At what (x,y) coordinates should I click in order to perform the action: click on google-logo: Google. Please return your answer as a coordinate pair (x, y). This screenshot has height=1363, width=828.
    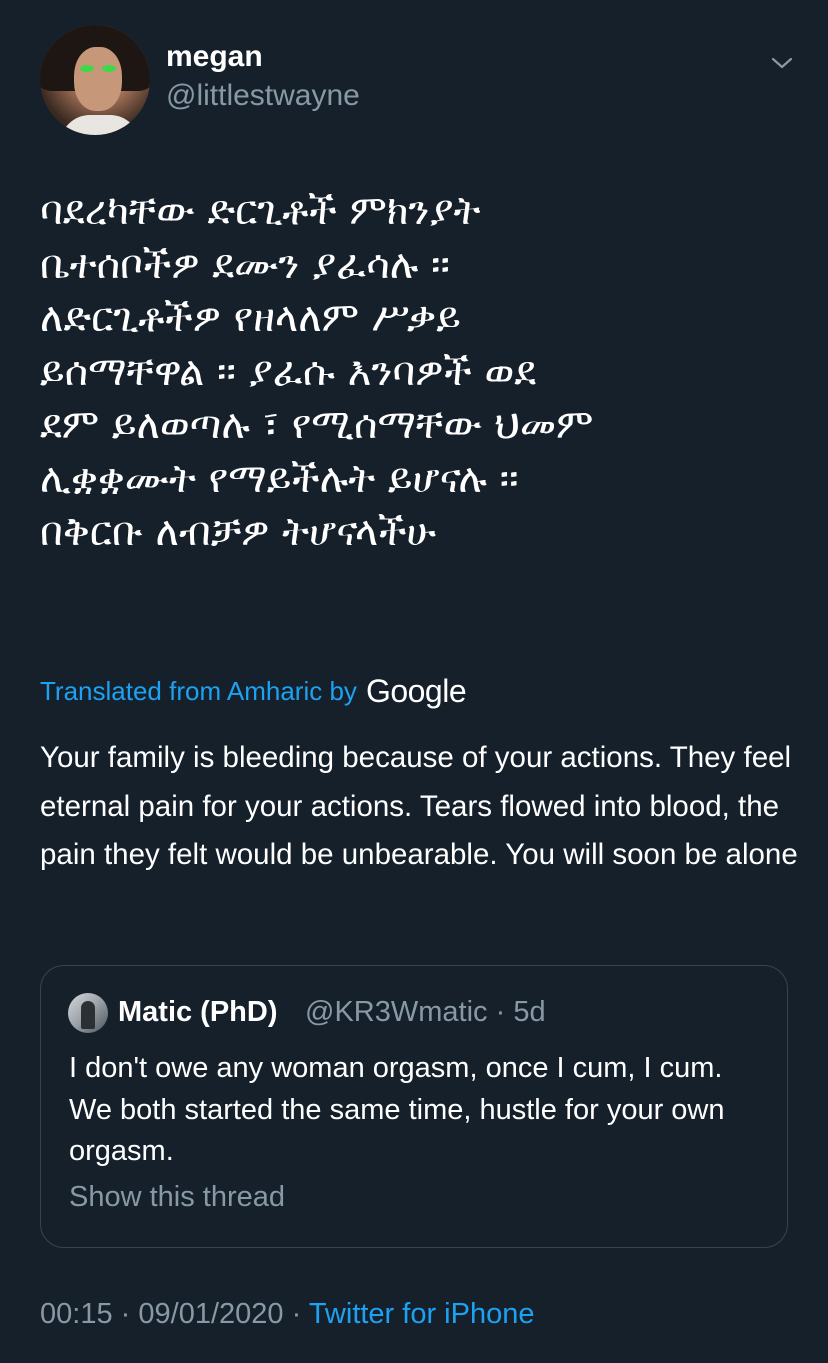
    Looking at the image, I should click on (416, 690).